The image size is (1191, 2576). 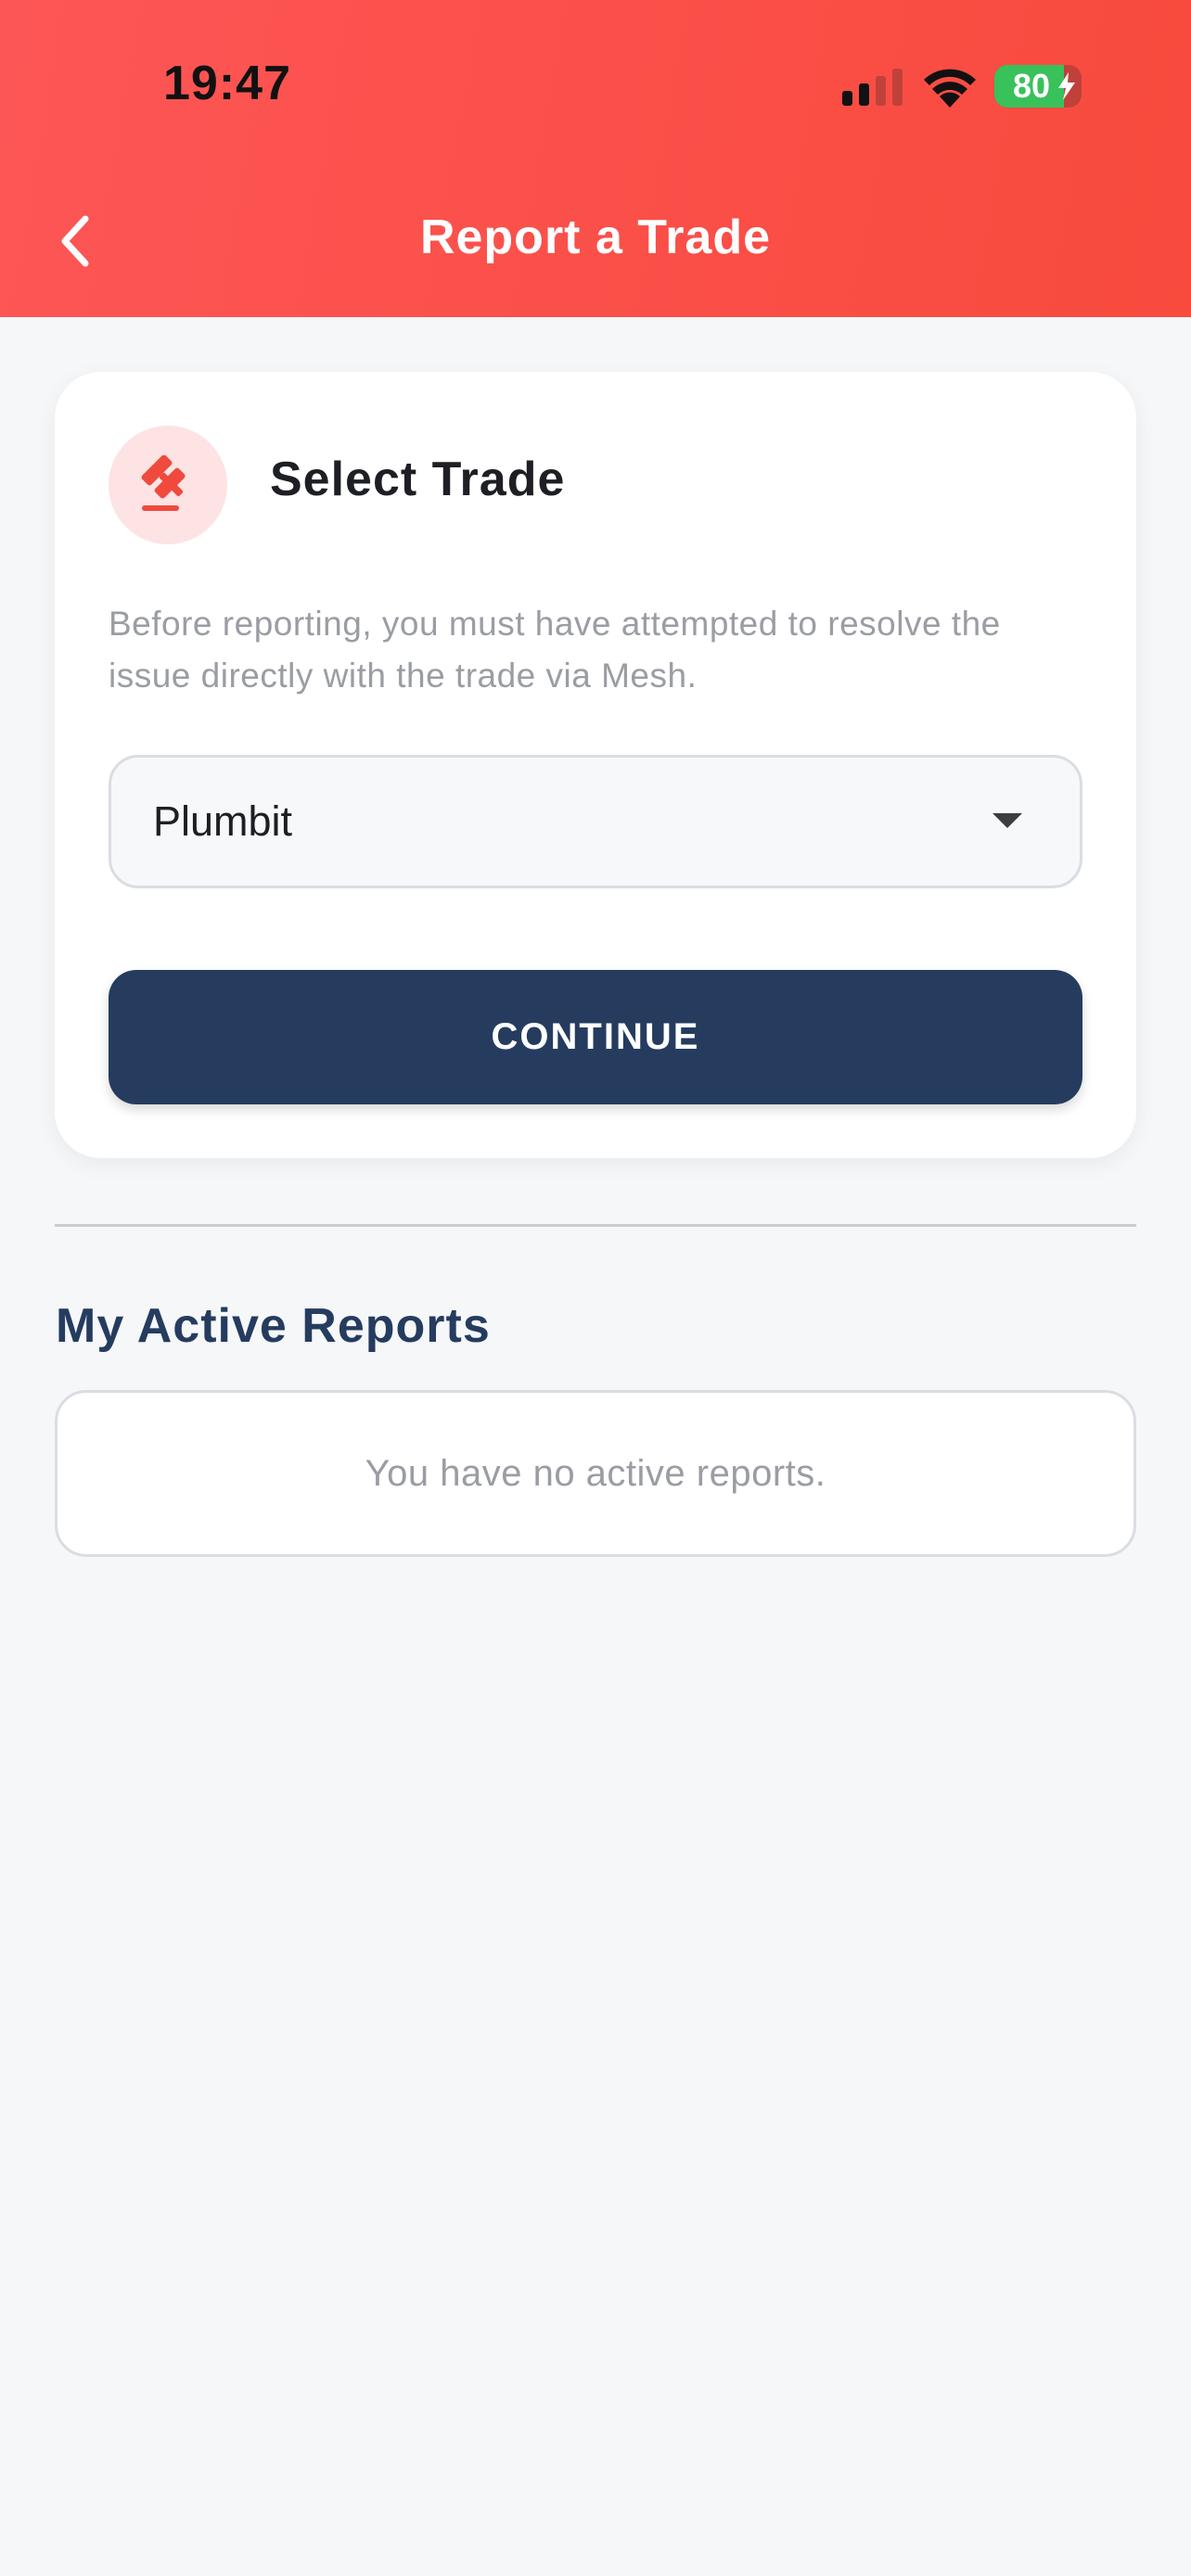 What do you see at coordinates (1066, 86) in the screenshot?
I see `bolt-icon` at bounding box center [1066, 86].